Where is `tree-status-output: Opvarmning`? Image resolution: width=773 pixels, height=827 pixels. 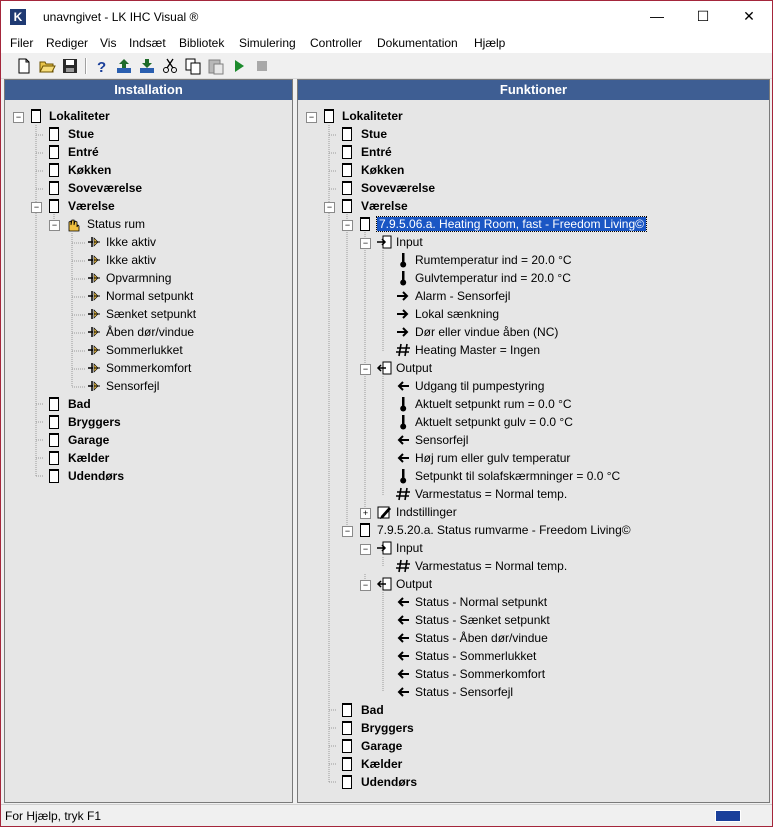
tree-status-output: Opvarmning is located at coordinates (138, 278).